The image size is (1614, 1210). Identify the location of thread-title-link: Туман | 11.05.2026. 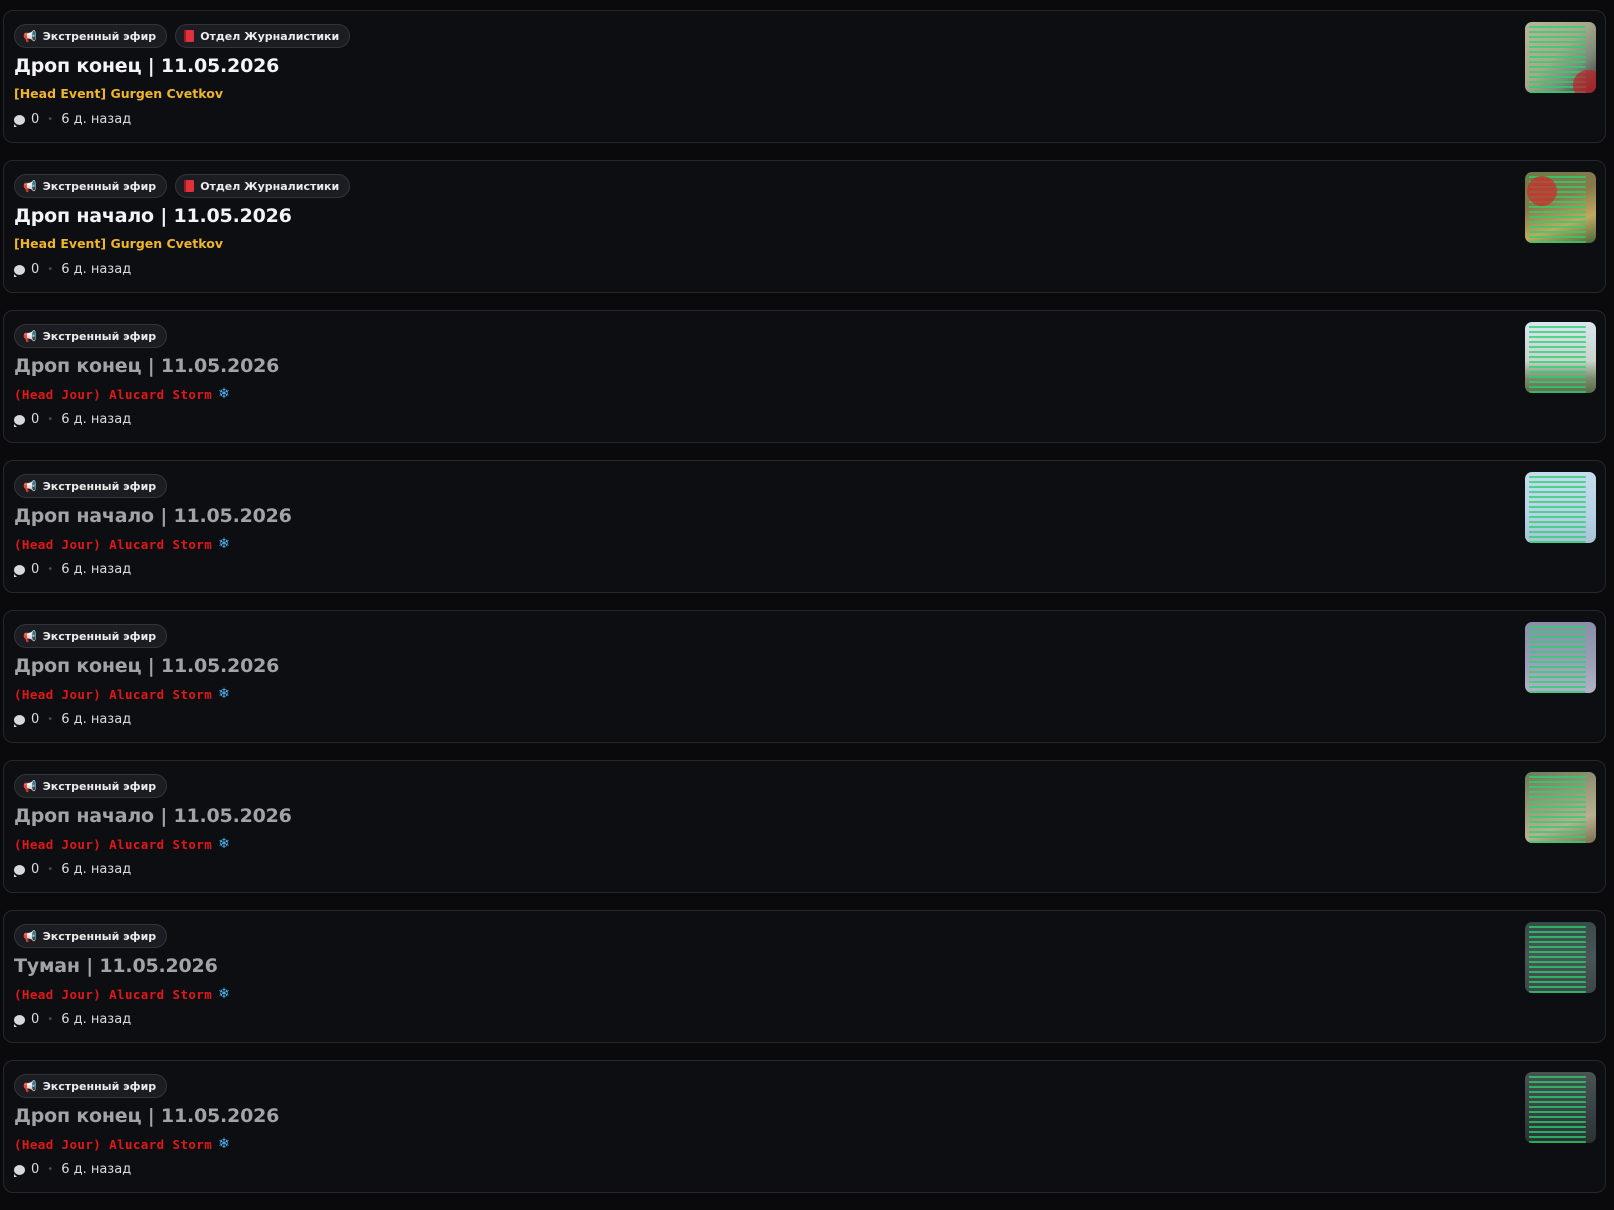
(116, 966).